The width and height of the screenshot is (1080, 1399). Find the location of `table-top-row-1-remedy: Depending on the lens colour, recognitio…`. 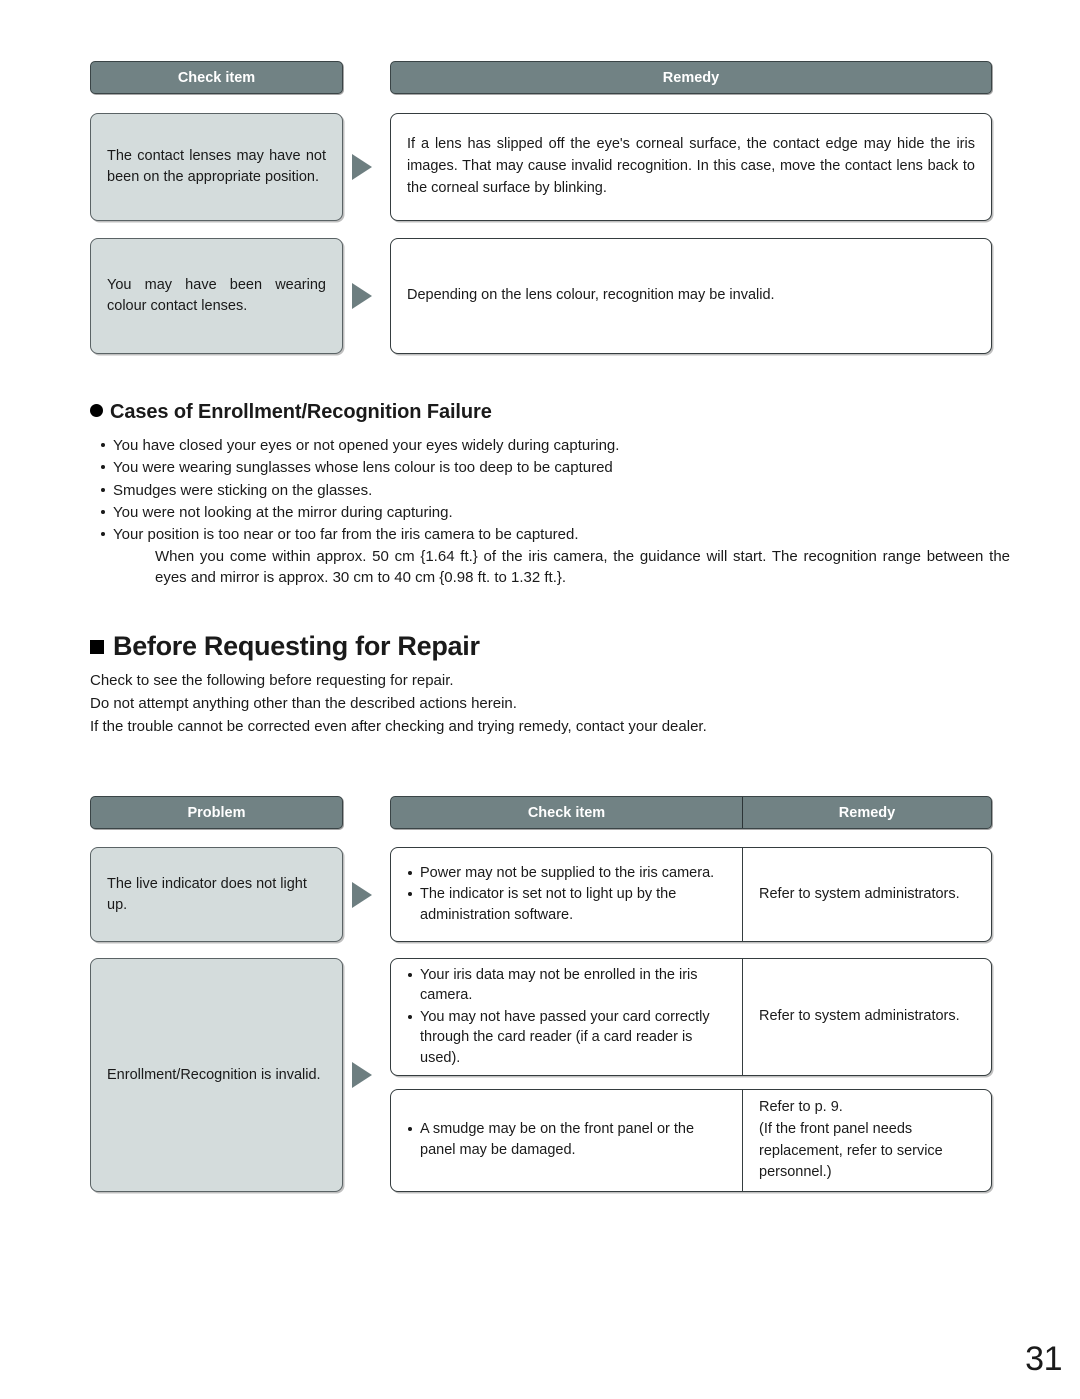

table-top-row-1-remedy: Depending on the lens colour, recognitio… is located at coordinates (691, 296).